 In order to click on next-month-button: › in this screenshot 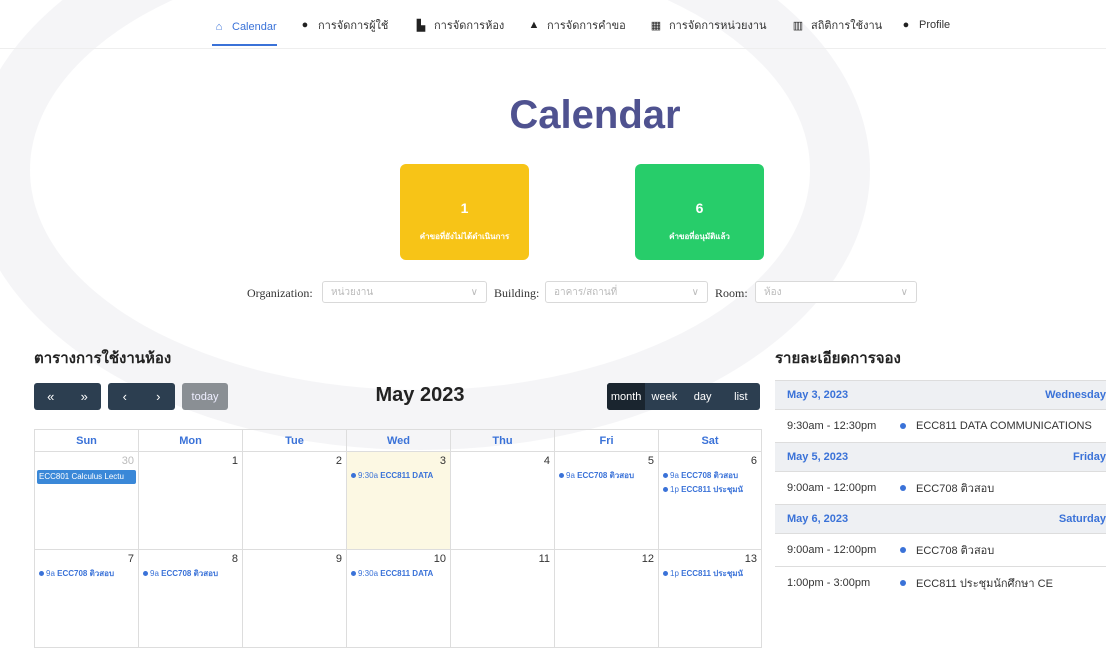, I will do `click(158, 396)`.